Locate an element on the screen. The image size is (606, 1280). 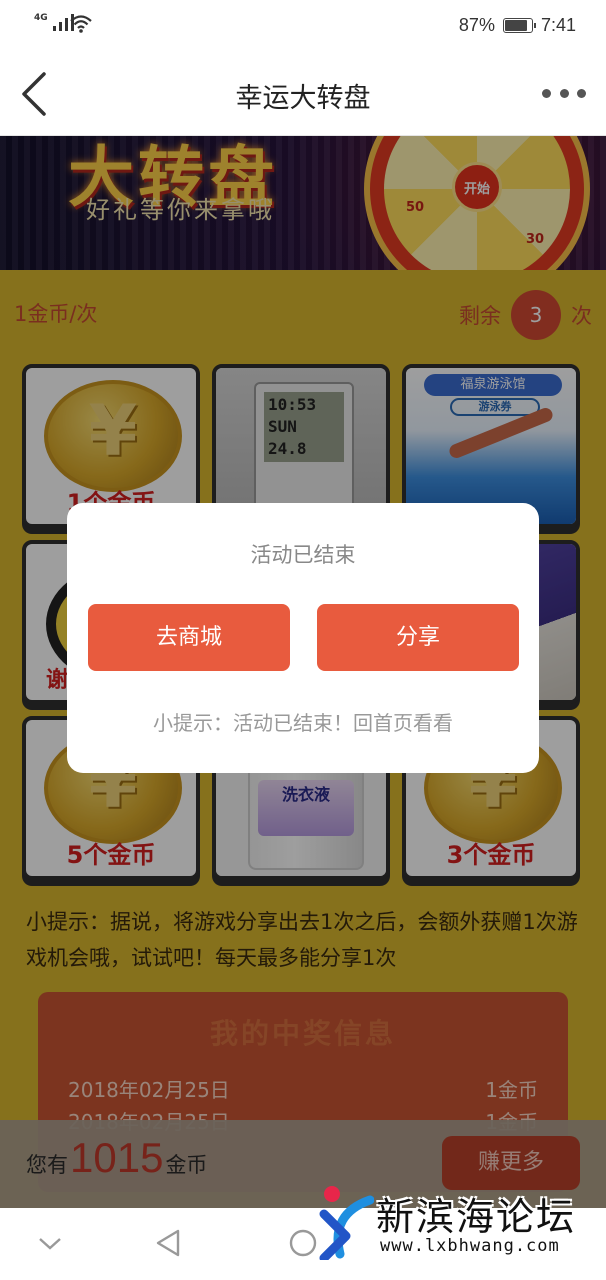
top-navbar: 幸运大转盘 is located at coordinates (303, 94).